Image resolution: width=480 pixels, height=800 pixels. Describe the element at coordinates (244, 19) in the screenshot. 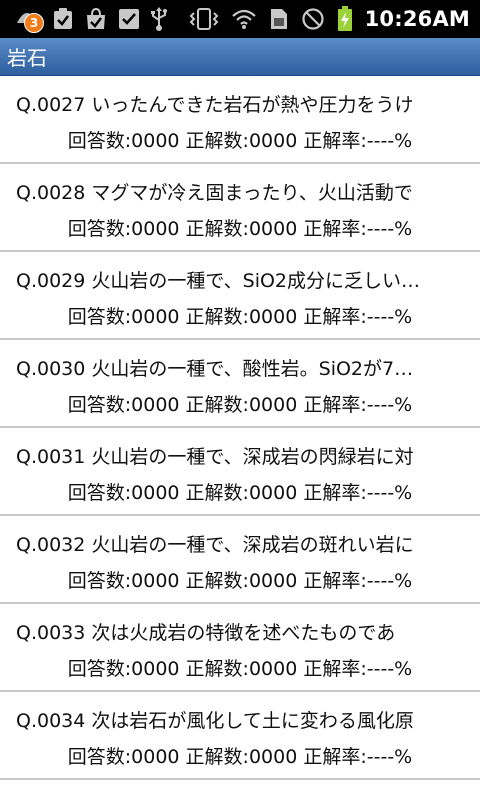

I see `wifi-icon` at that location.